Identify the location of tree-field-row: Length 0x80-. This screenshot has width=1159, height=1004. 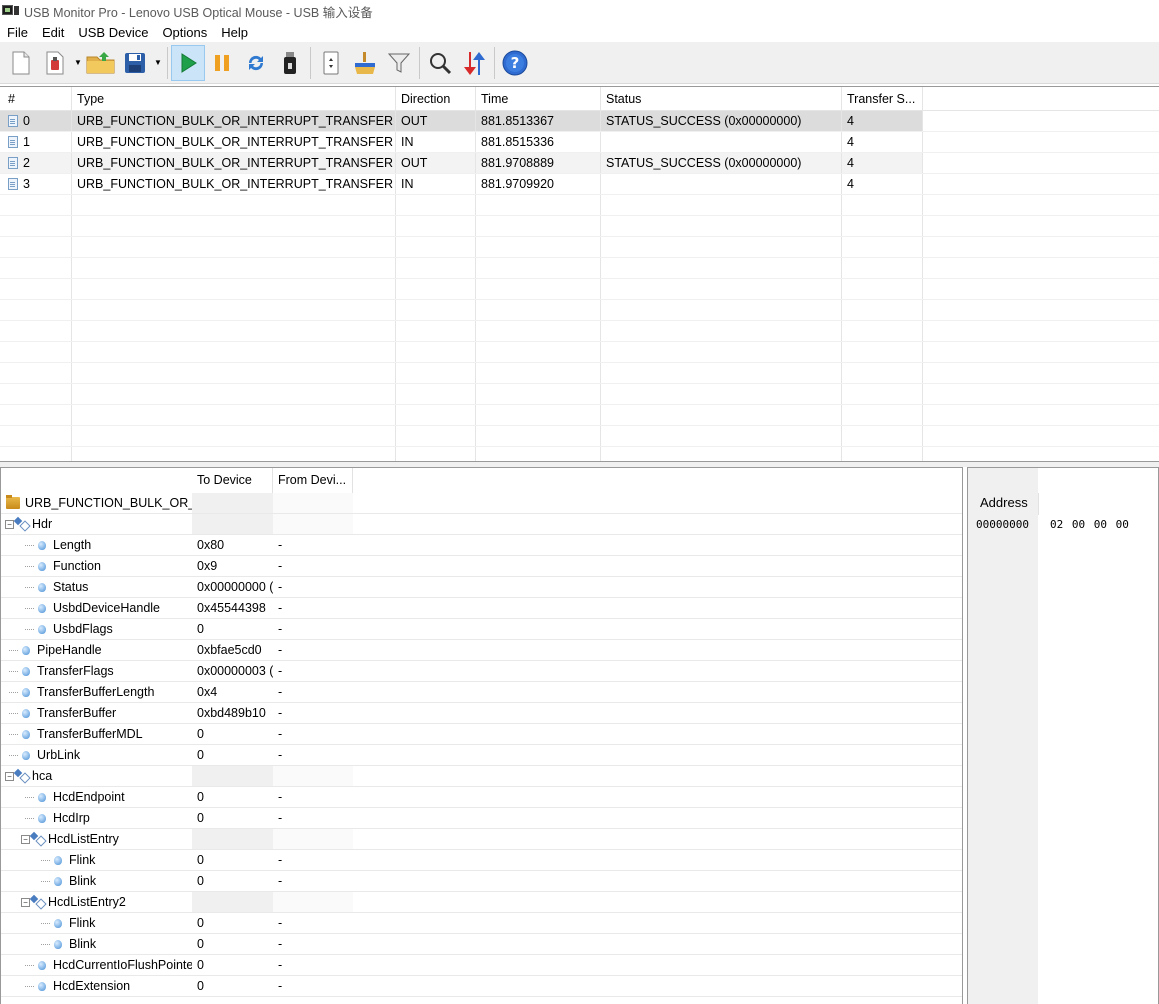
(481, 545).